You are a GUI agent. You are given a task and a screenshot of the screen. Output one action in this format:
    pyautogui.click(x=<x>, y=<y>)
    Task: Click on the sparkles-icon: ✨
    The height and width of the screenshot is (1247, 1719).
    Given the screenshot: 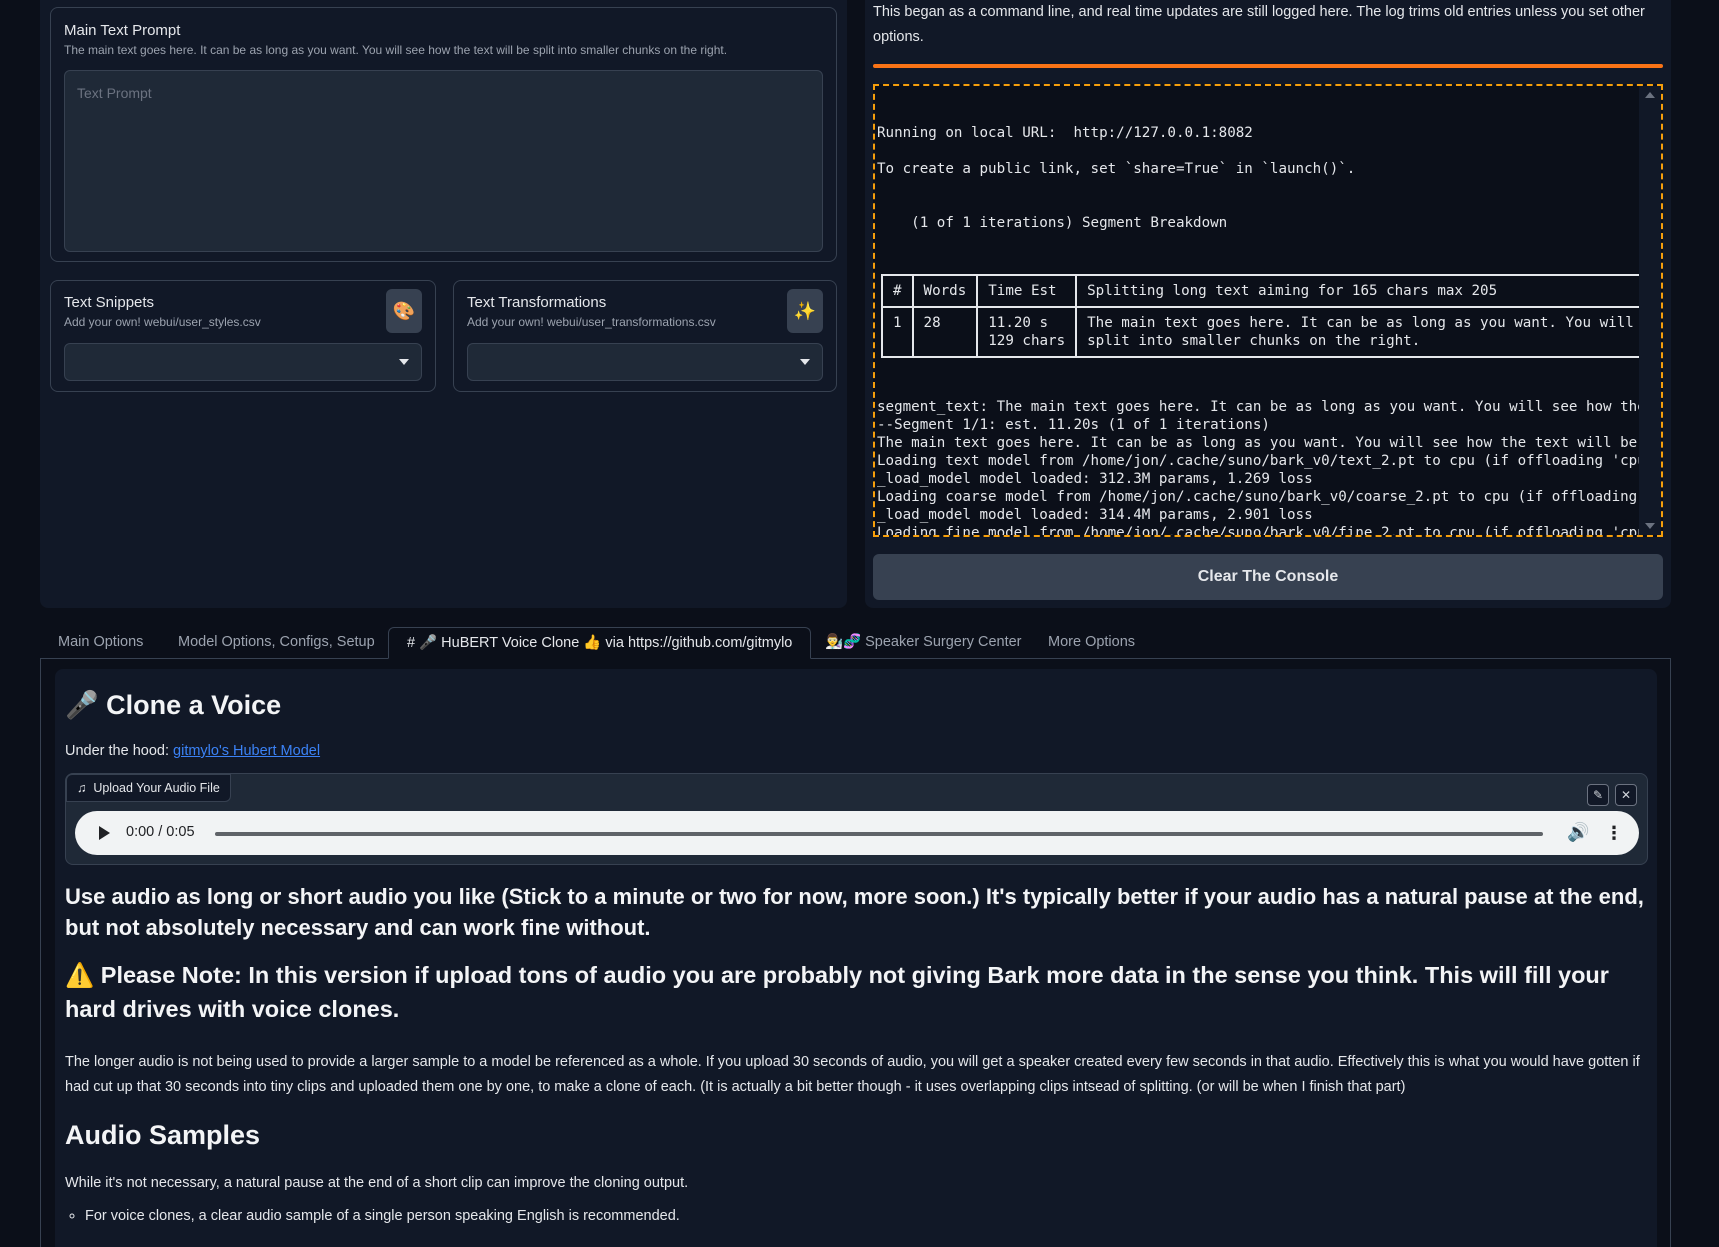 What is the action you would take?
    pyautogui.click(x=805, y=310)
    